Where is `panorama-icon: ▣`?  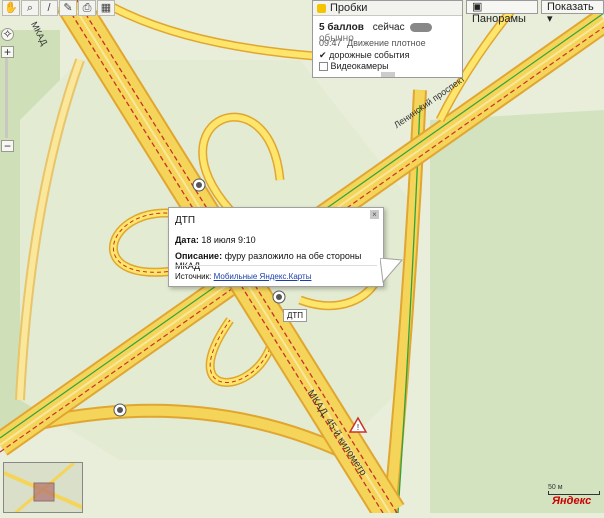
panorama-icon: ▣ is located at coordinates (477, 7).